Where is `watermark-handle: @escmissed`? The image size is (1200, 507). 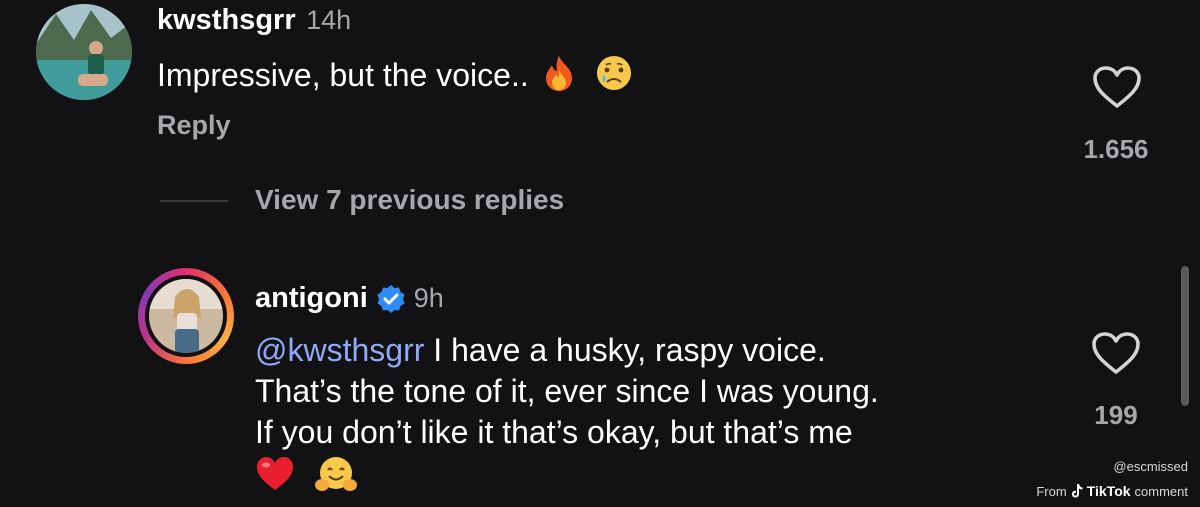 watermark-handle: @escmissed is located at coordinates (1150, 466).